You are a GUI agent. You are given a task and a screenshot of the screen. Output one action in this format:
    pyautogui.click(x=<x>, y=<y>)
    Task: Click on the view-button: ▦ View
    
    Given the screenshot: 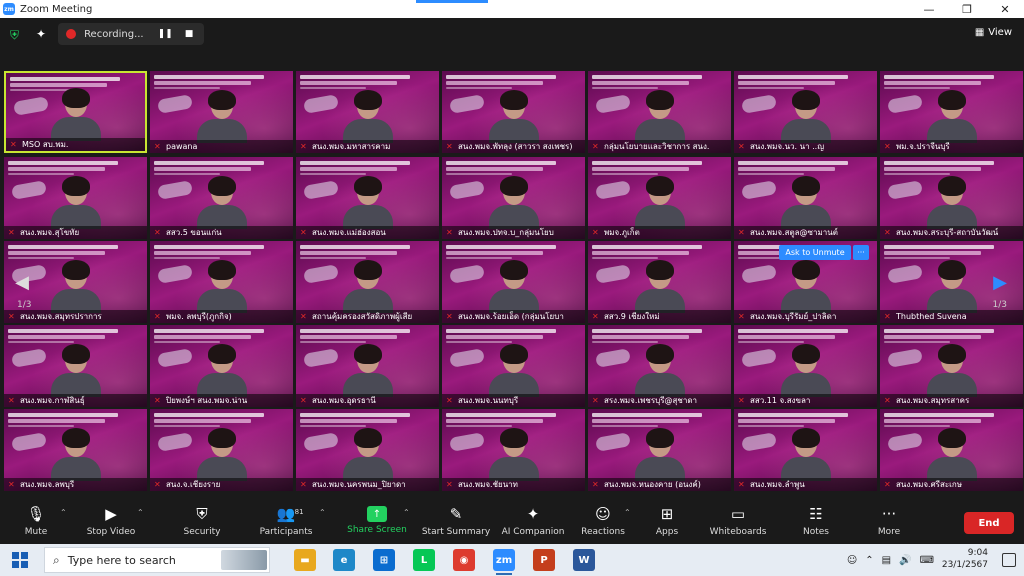 What is the action you would take?
    pyautogui.click(x=993, y=32)
    